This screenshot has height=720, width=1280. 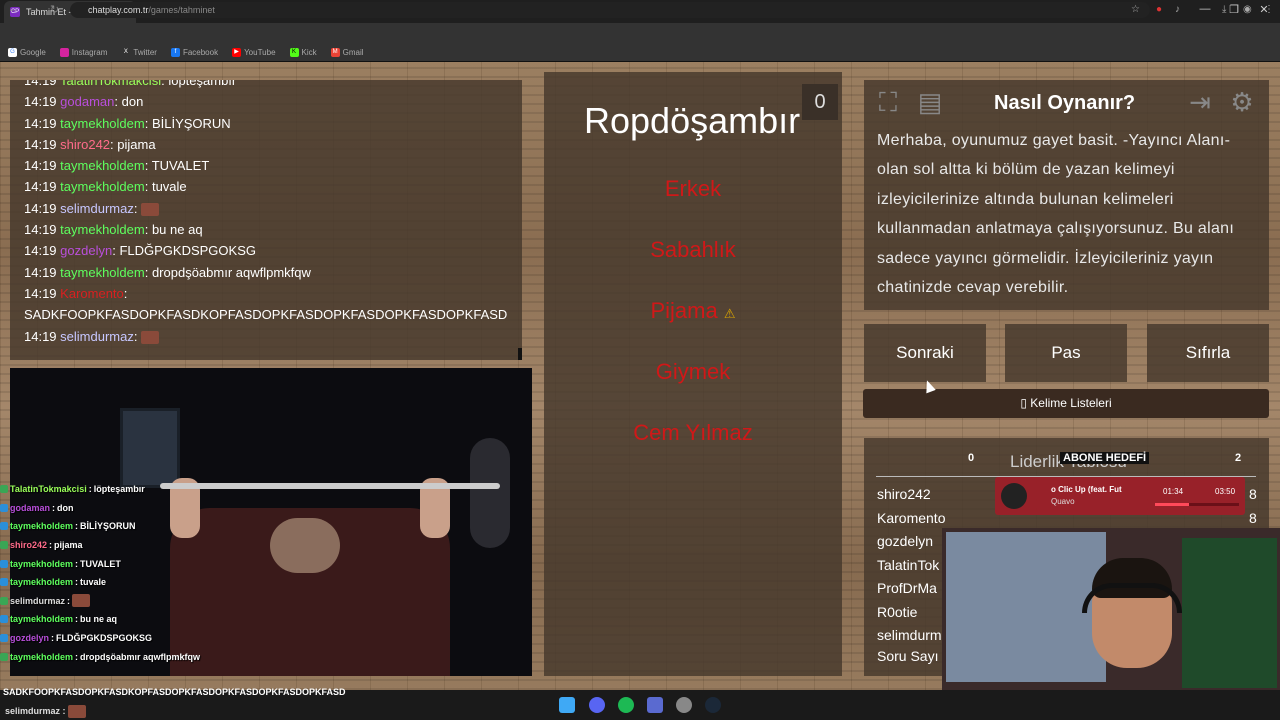 What do you see at coordinates (713, 705) in the screenshot?
I see `steam-icon` at bounding box center [713, 705].